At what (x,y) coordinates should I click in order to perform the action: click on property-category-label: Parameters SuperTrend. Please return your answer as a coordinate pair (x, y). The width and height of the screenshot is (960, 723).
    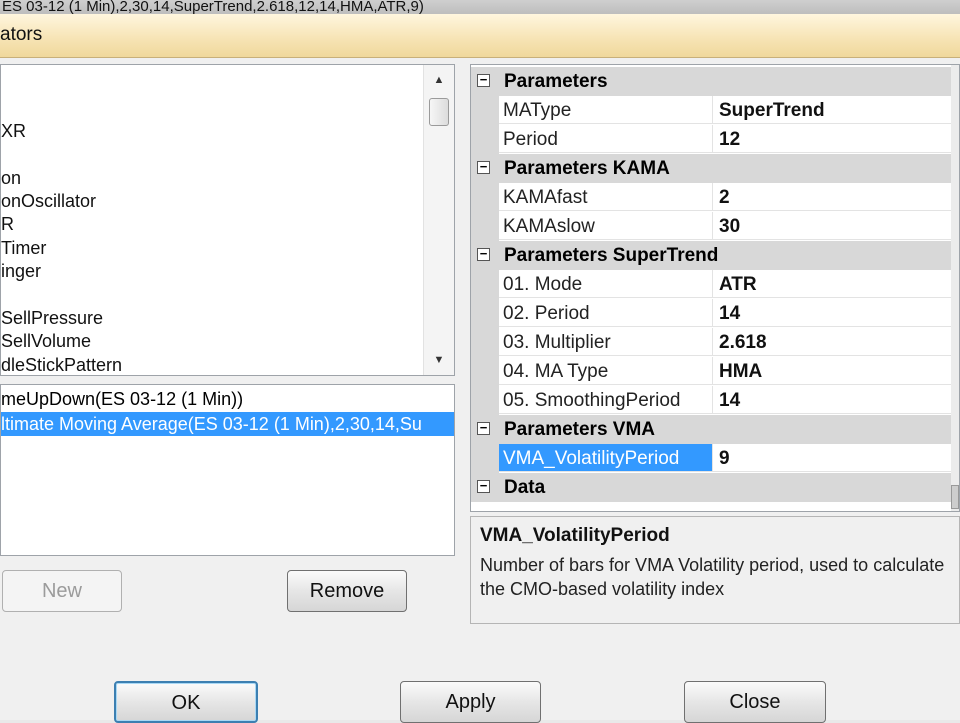
    Looking at the image, I should click on (611, 255).